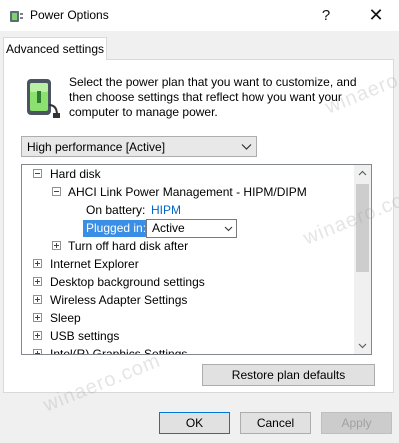  Describe the element at coordinates (187, 318) in the screenshot. I see `tree-item-sleep: Sleep` at that location.